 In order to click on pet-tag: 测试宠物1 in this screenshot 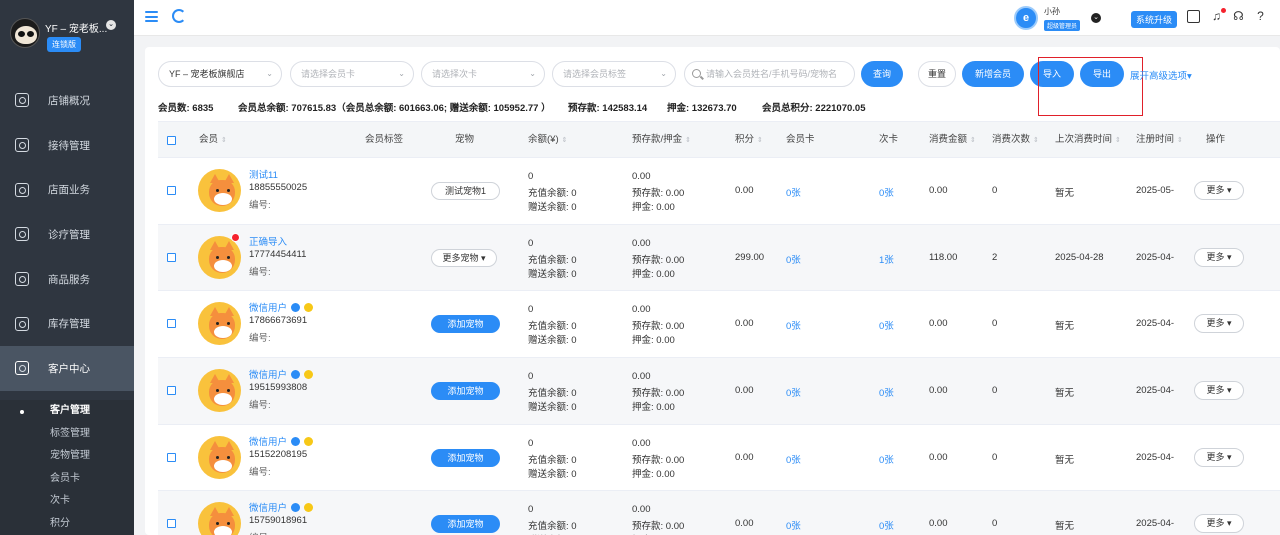, I will do `click(465, 191)`.